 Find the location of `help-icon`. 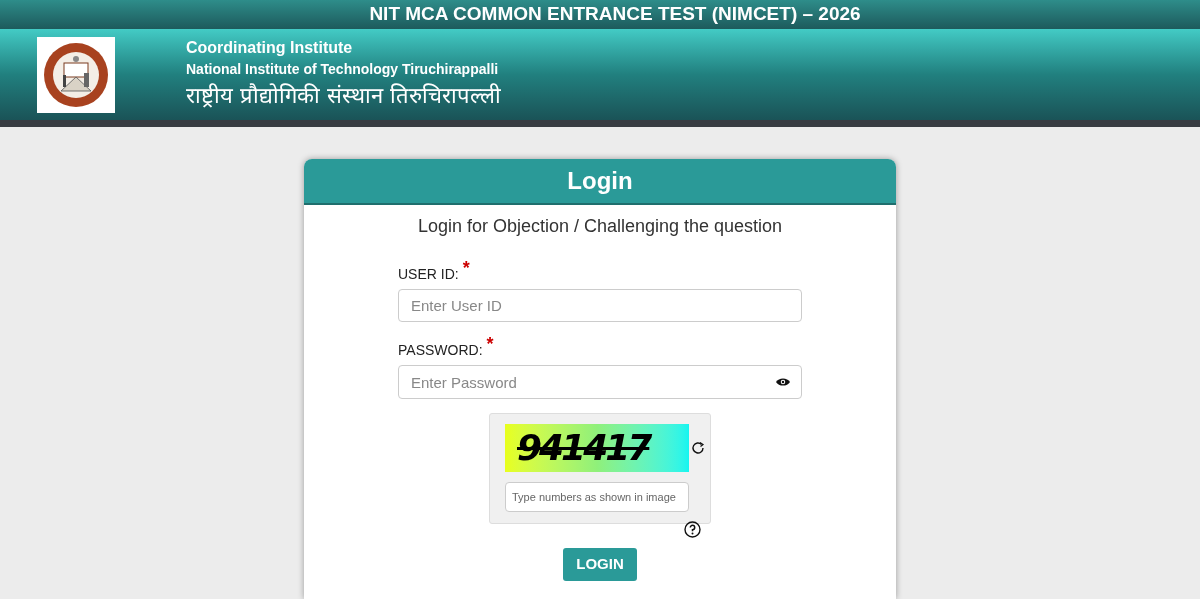

help-icon is located at coordinates (692, 529).